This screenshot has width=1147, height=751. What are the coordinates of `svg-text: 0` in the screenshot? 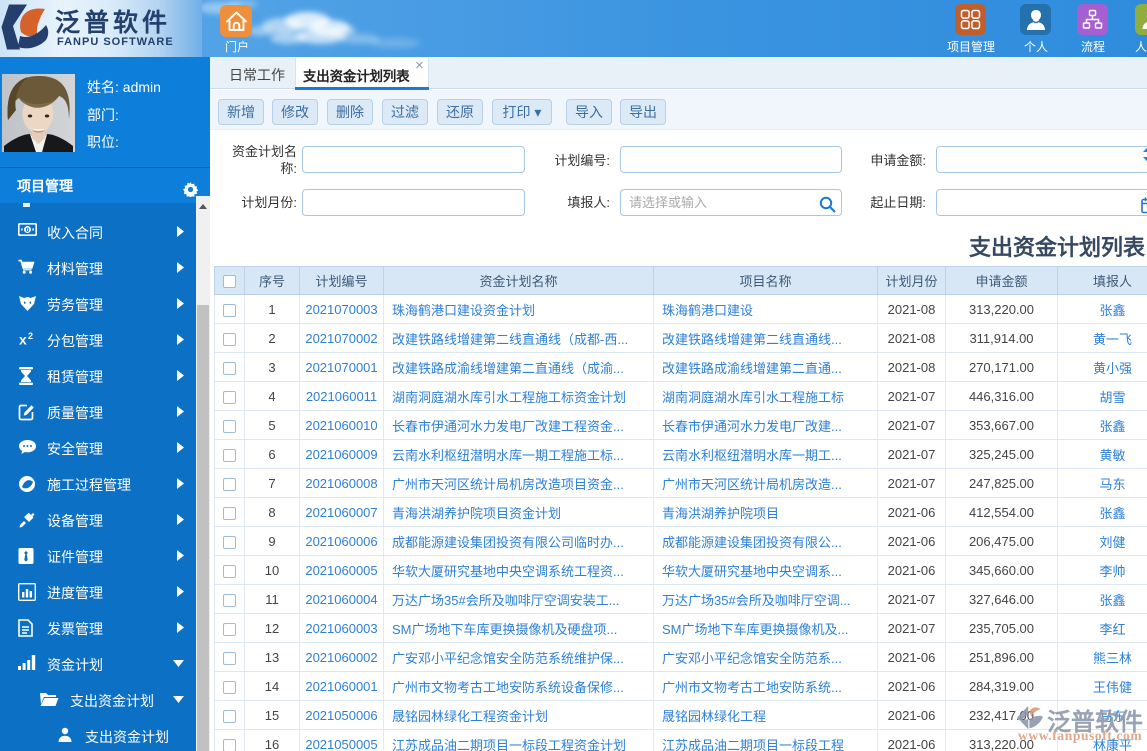 It's located at (28, 230).